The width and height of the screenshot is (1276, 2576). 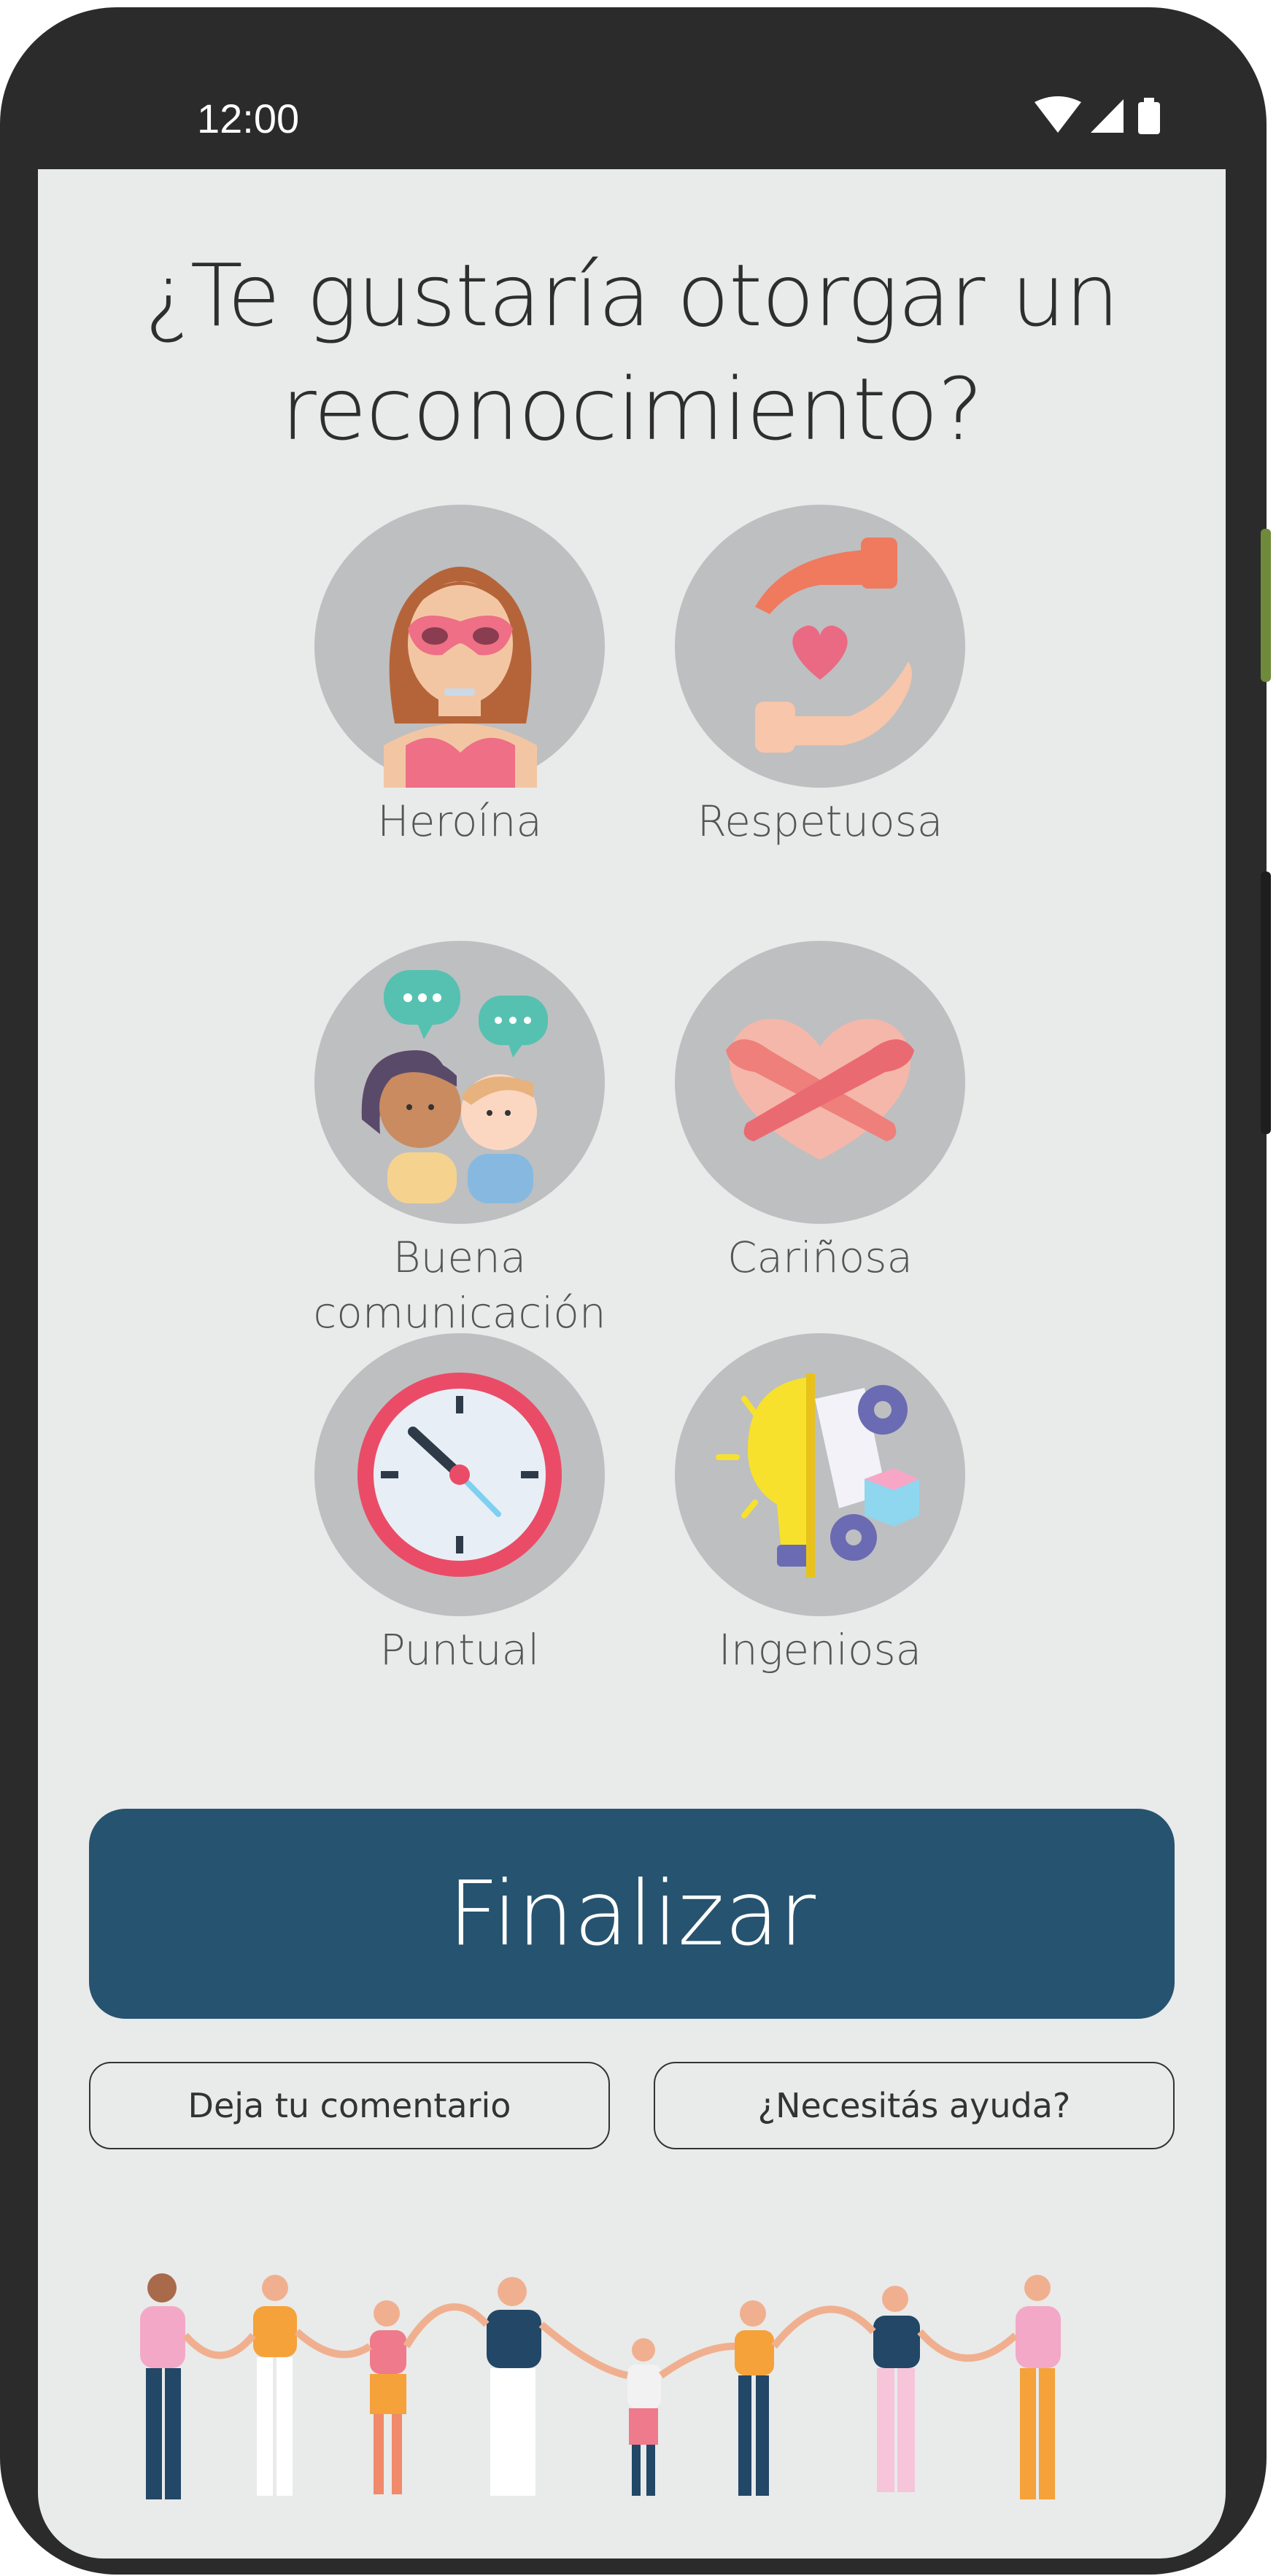 What do you see at coordinates (632, 352) in the screenshot?
I see `page-title: ¿Te gustaría otorgar un reconocimiento?` at bounding box center [632, 352].